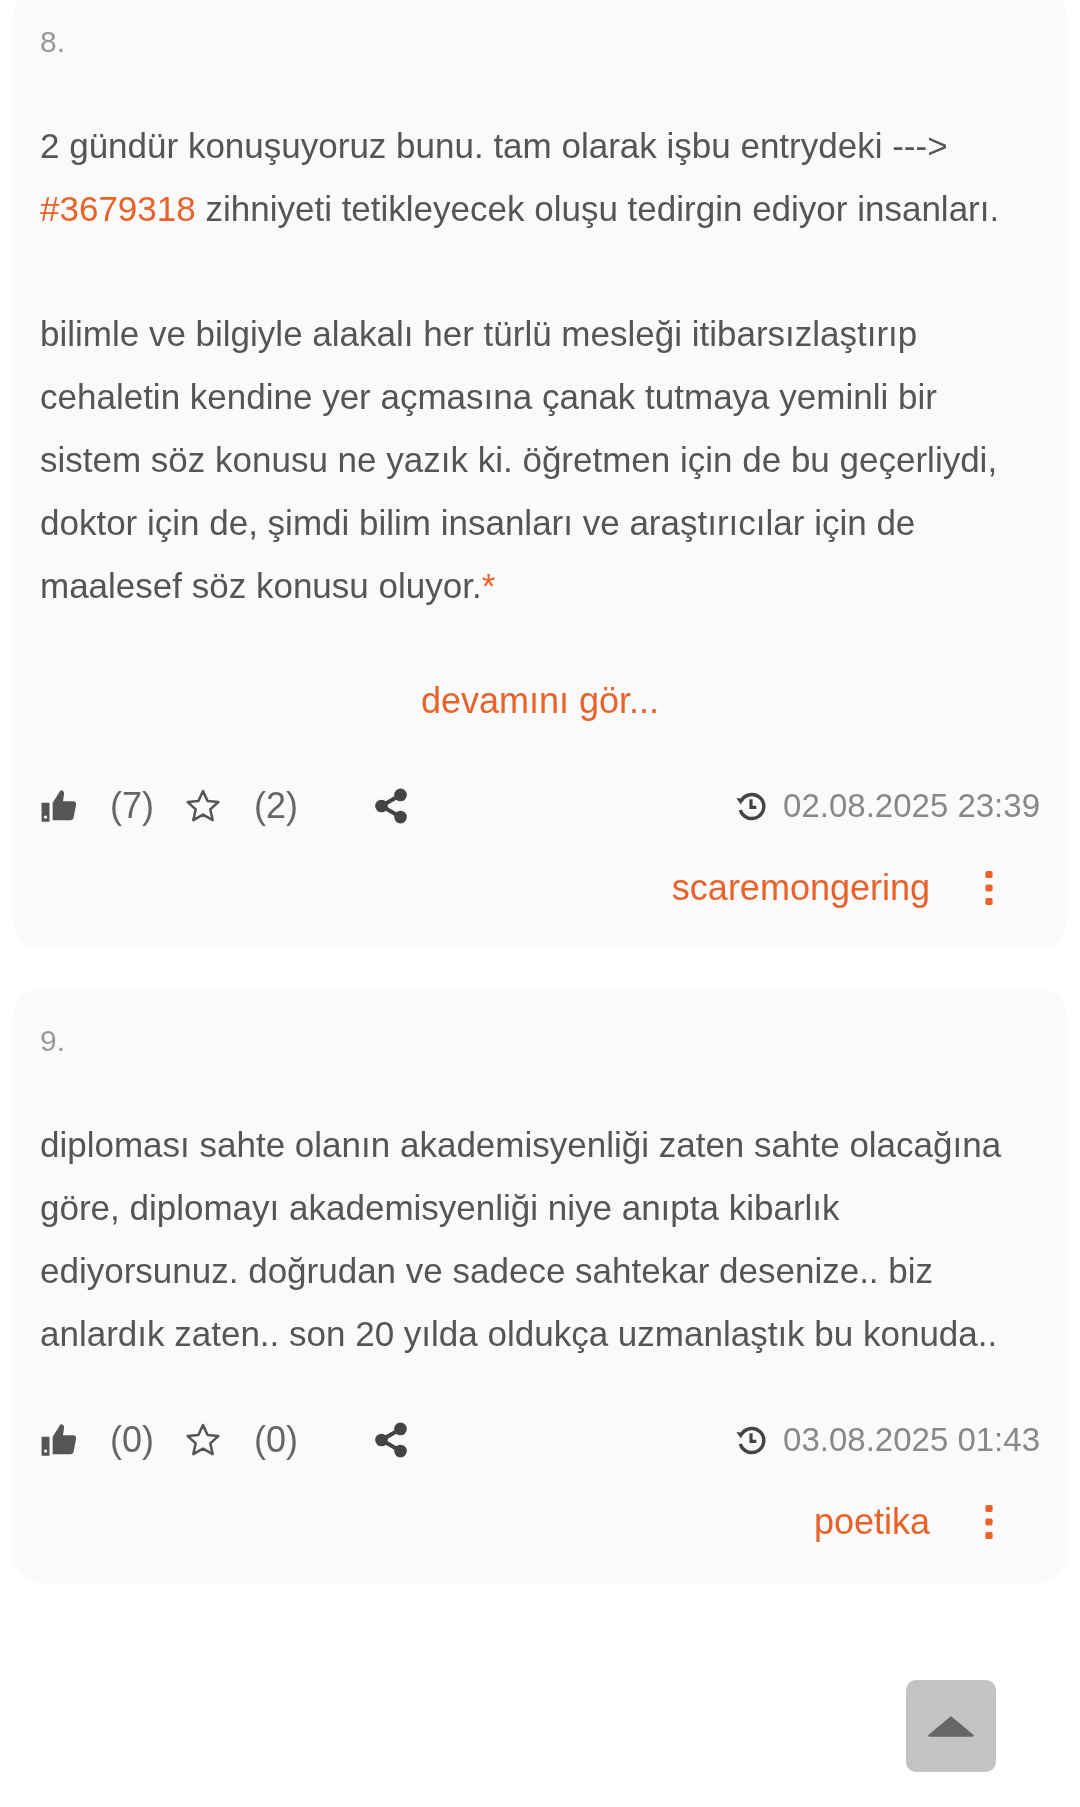 The image size is (1080, 1807). What do you see at coordinates (911, 1440) in the screenshot?
I see `entry-date: 03.08.2025 01:43` at bounding box center [911, 1440].